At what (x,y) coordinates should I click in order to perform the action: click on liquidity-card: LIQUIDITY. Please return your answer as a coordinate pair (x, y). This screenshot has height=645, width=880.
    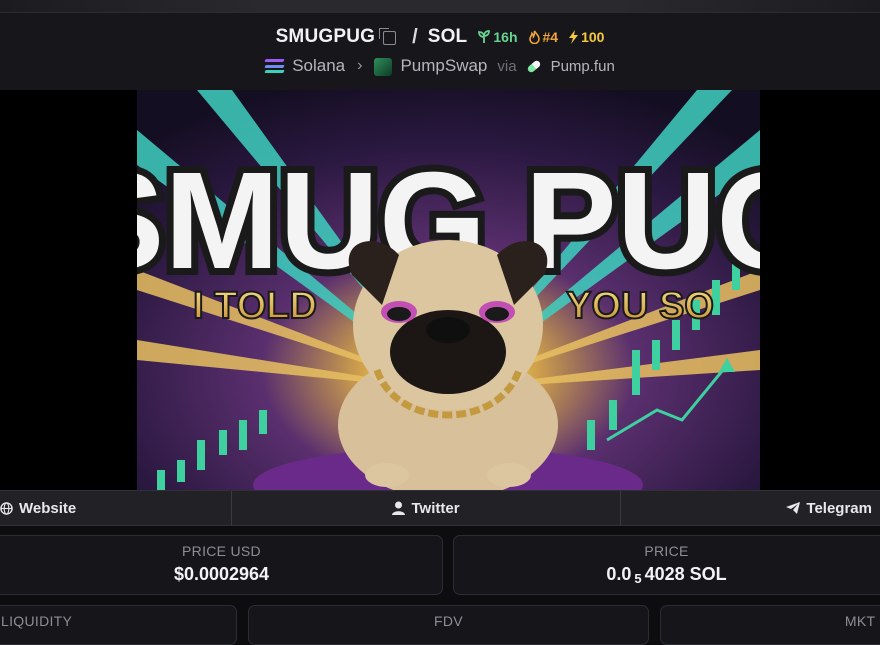
    Looking at the image, I should click on (118, 625).